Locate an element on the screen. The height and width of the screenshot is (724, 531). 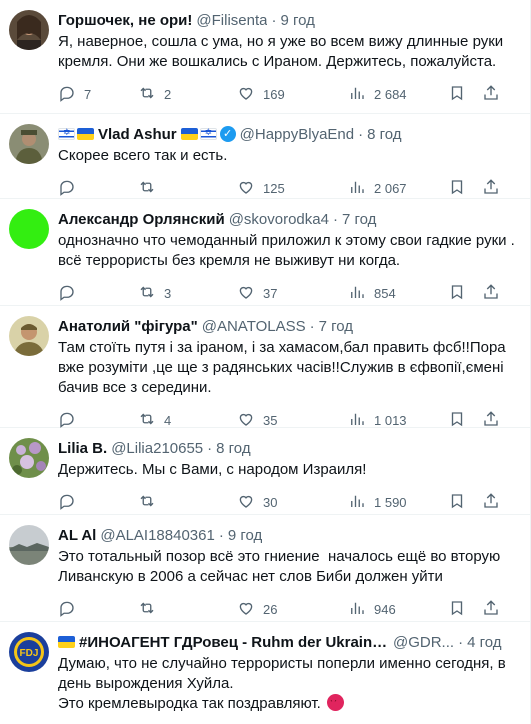
like-count: 169 is located at coordinates (274, 94).